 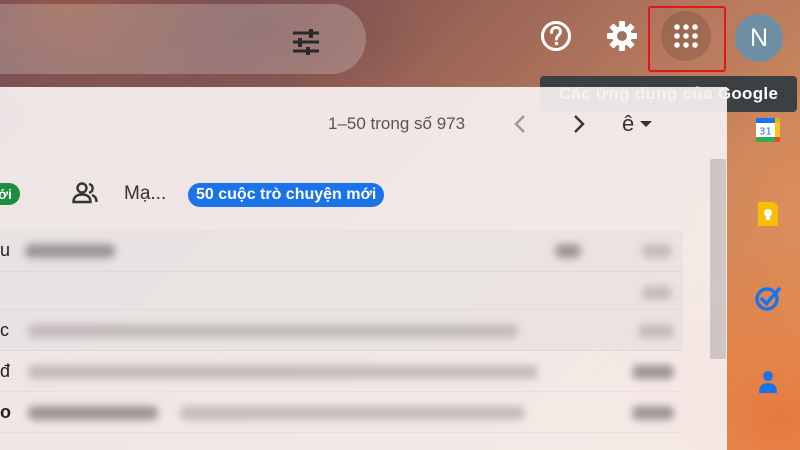 I want to click on calendar-icon: 31, so click(x=768, y=130).